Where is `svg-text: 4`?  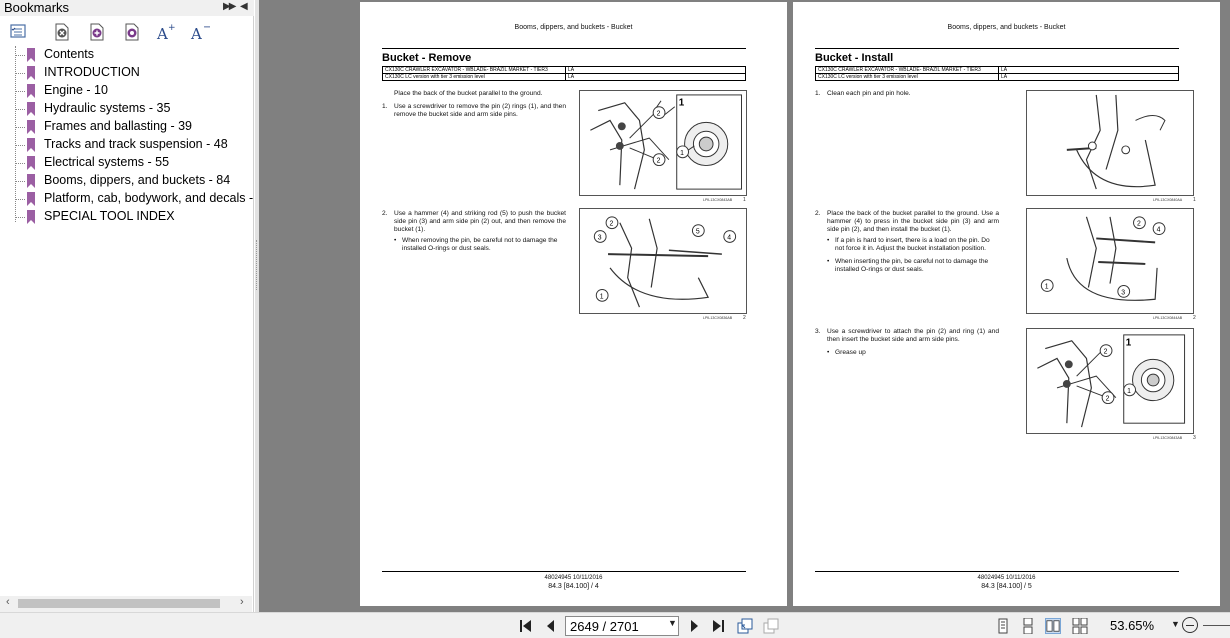
svg-text: 4 is located at coordinates (729, 237).